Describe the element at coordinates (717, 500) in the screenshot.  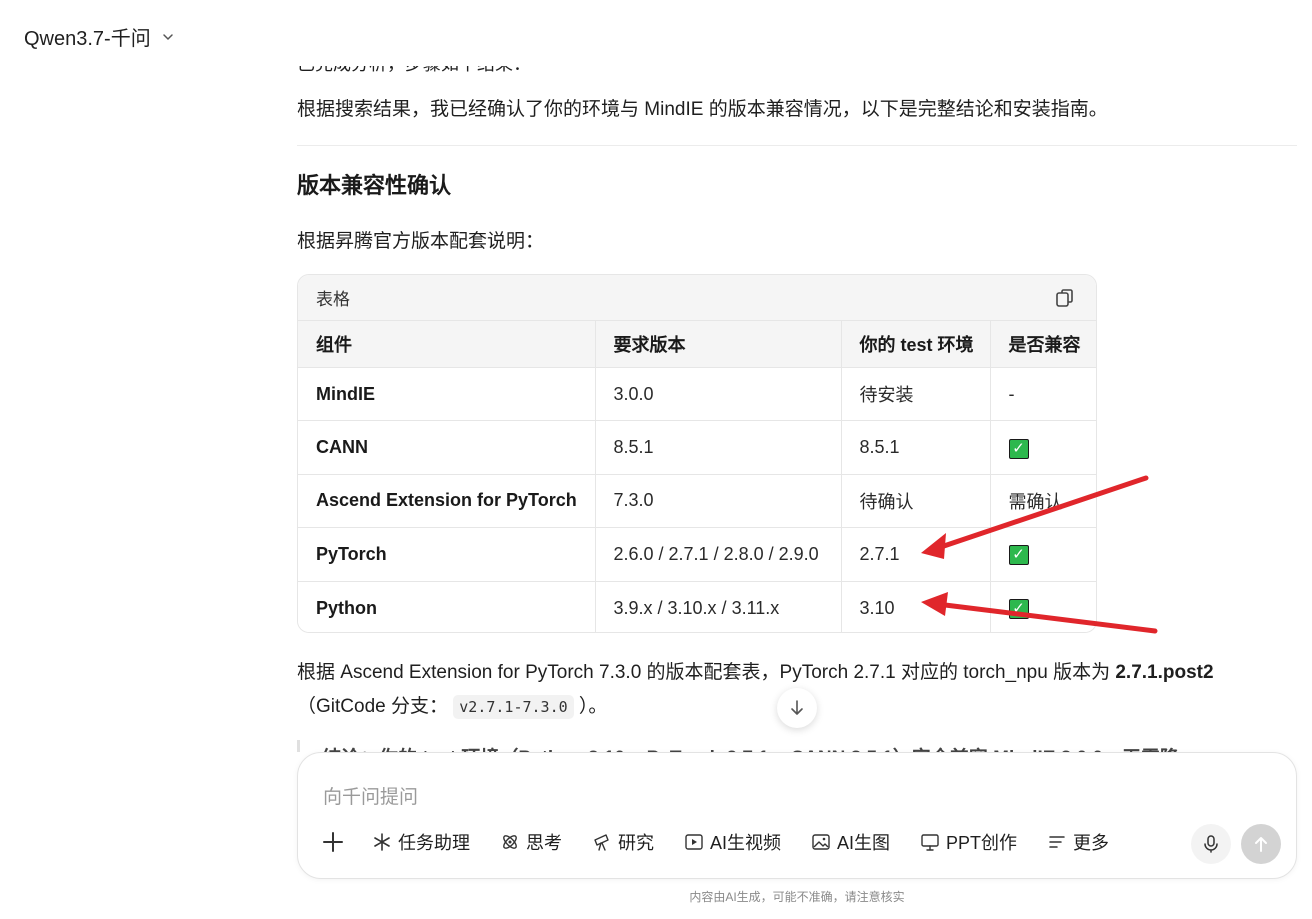
I see `cell-required: 7.3.0` at that location.